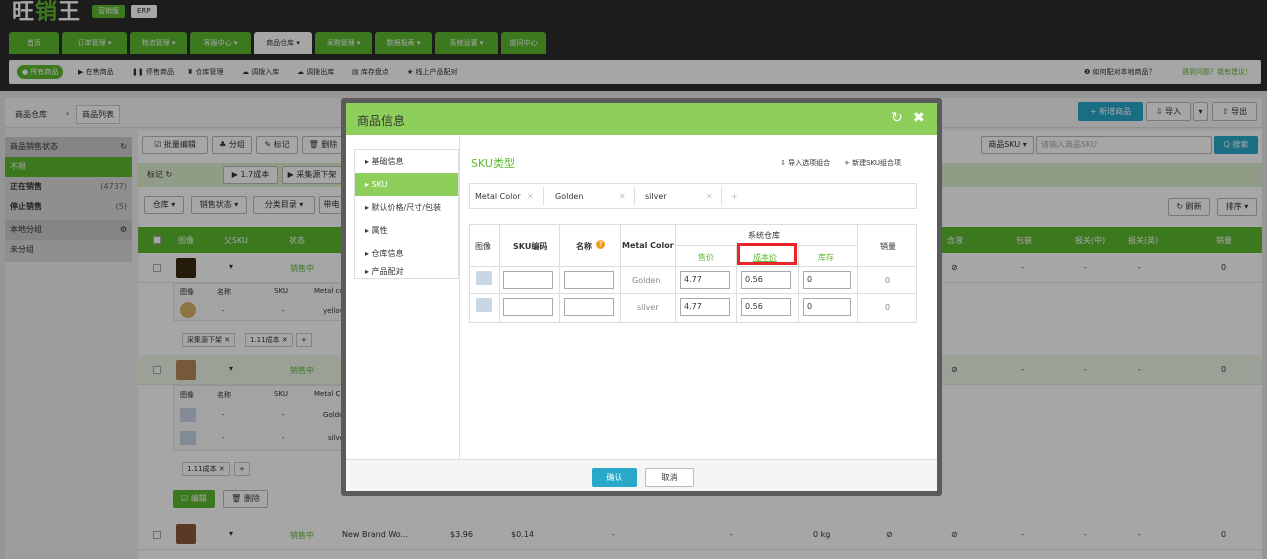  I want to click on menu-product-match: ▸ 产品配对, so click(406, 272).